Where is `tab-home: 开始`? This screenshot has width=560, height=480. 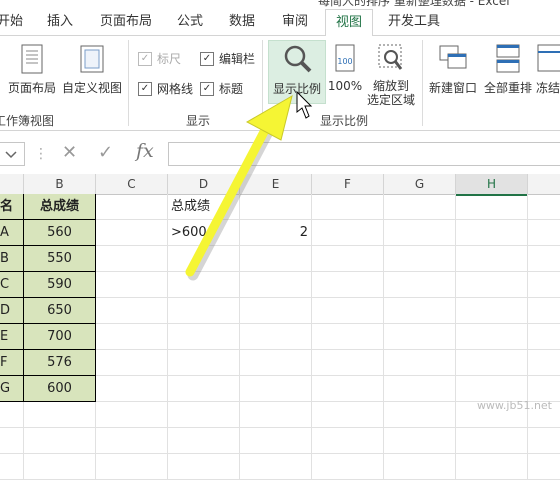
tab-home: 开始 is located at coordinates (14, 22).